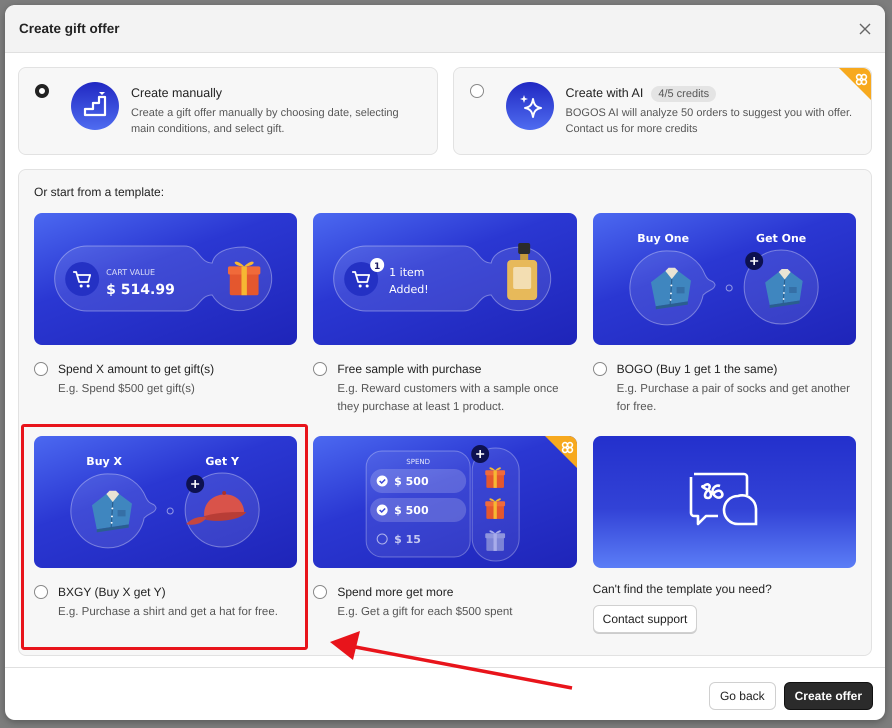 The image size is (892, 728). I want to click on item-text: 1 item, so click(407, 272).